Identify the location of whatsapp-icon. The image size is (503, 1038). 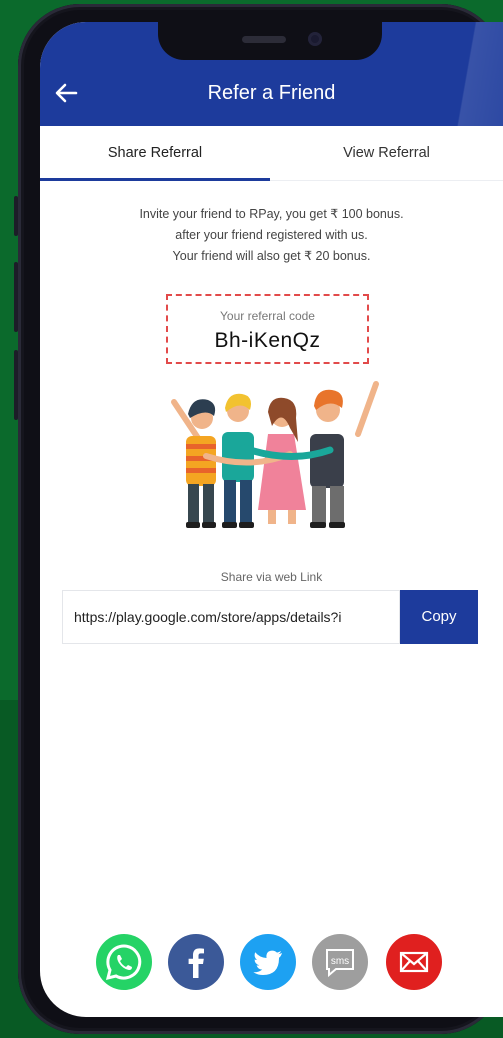
(124, 962).